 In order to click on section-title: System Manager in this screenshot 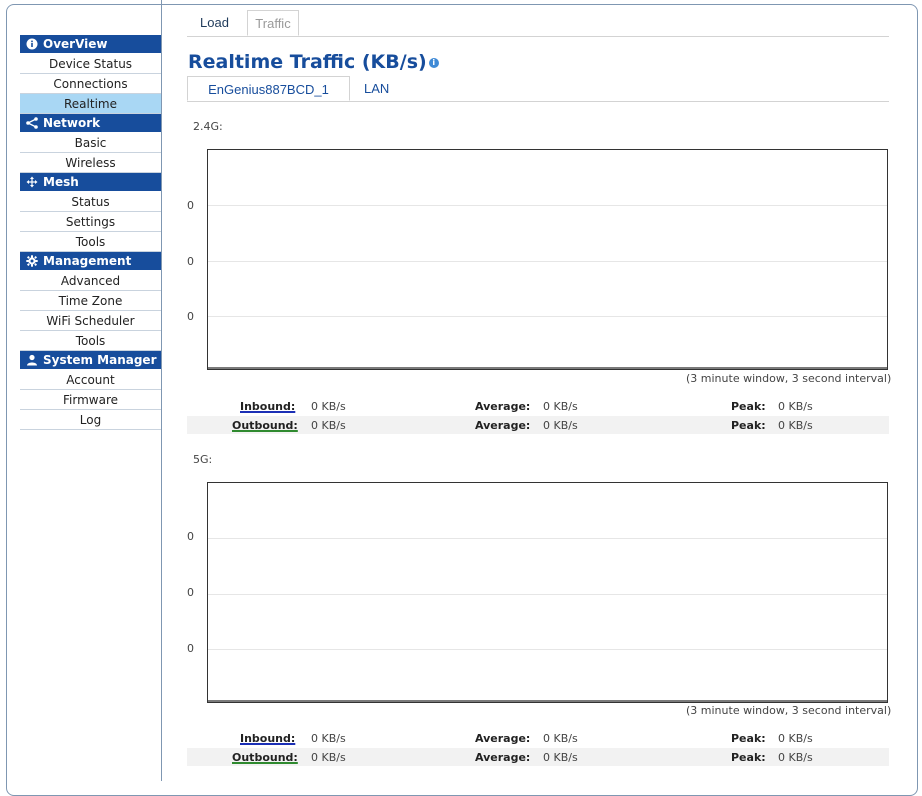, I will do `click(100, 359)`.